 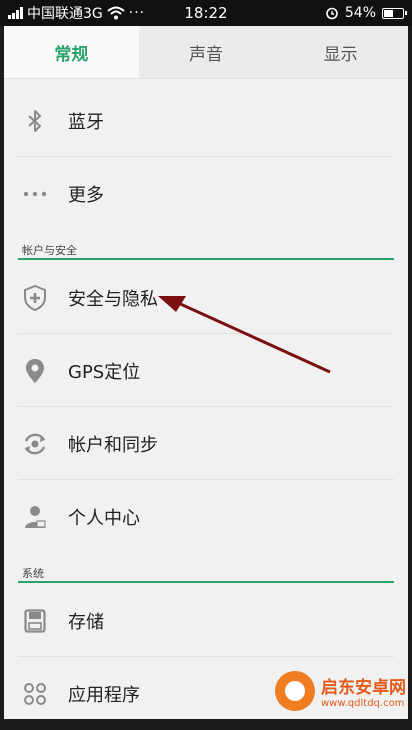 I want to click on tab-display: 显示, so click(x=341, y=52).